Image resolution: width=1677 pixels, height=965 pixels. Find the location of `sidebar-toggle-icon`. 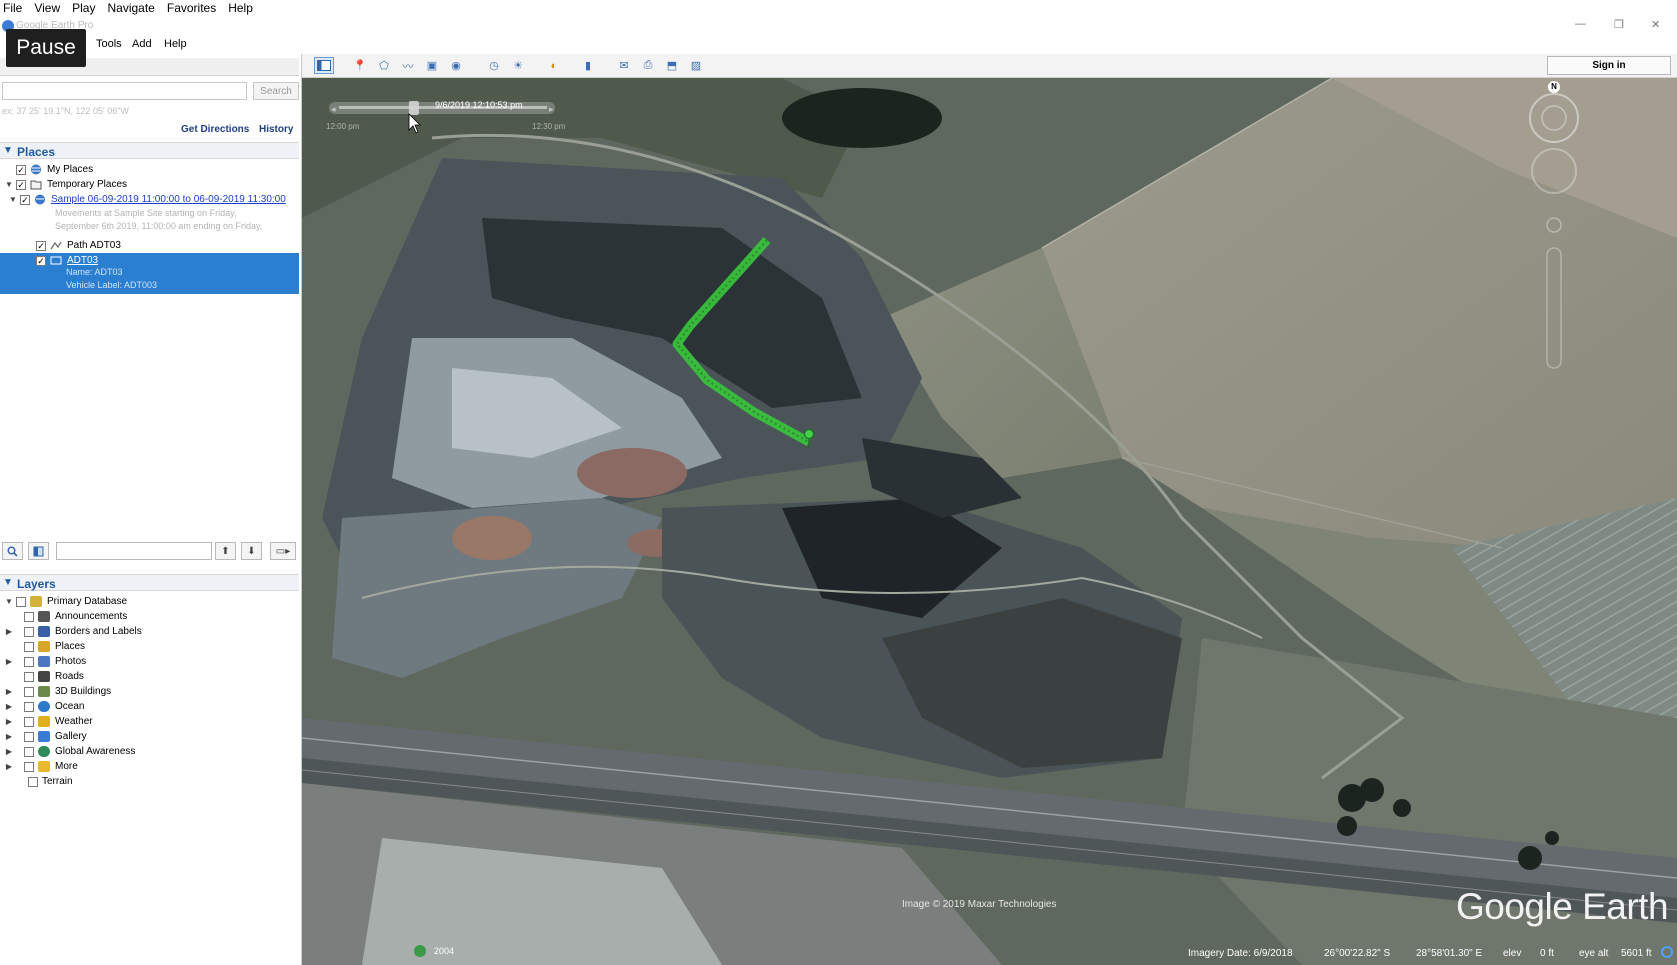

sidebar-toggle-icon is located at coordinates (324, 65).